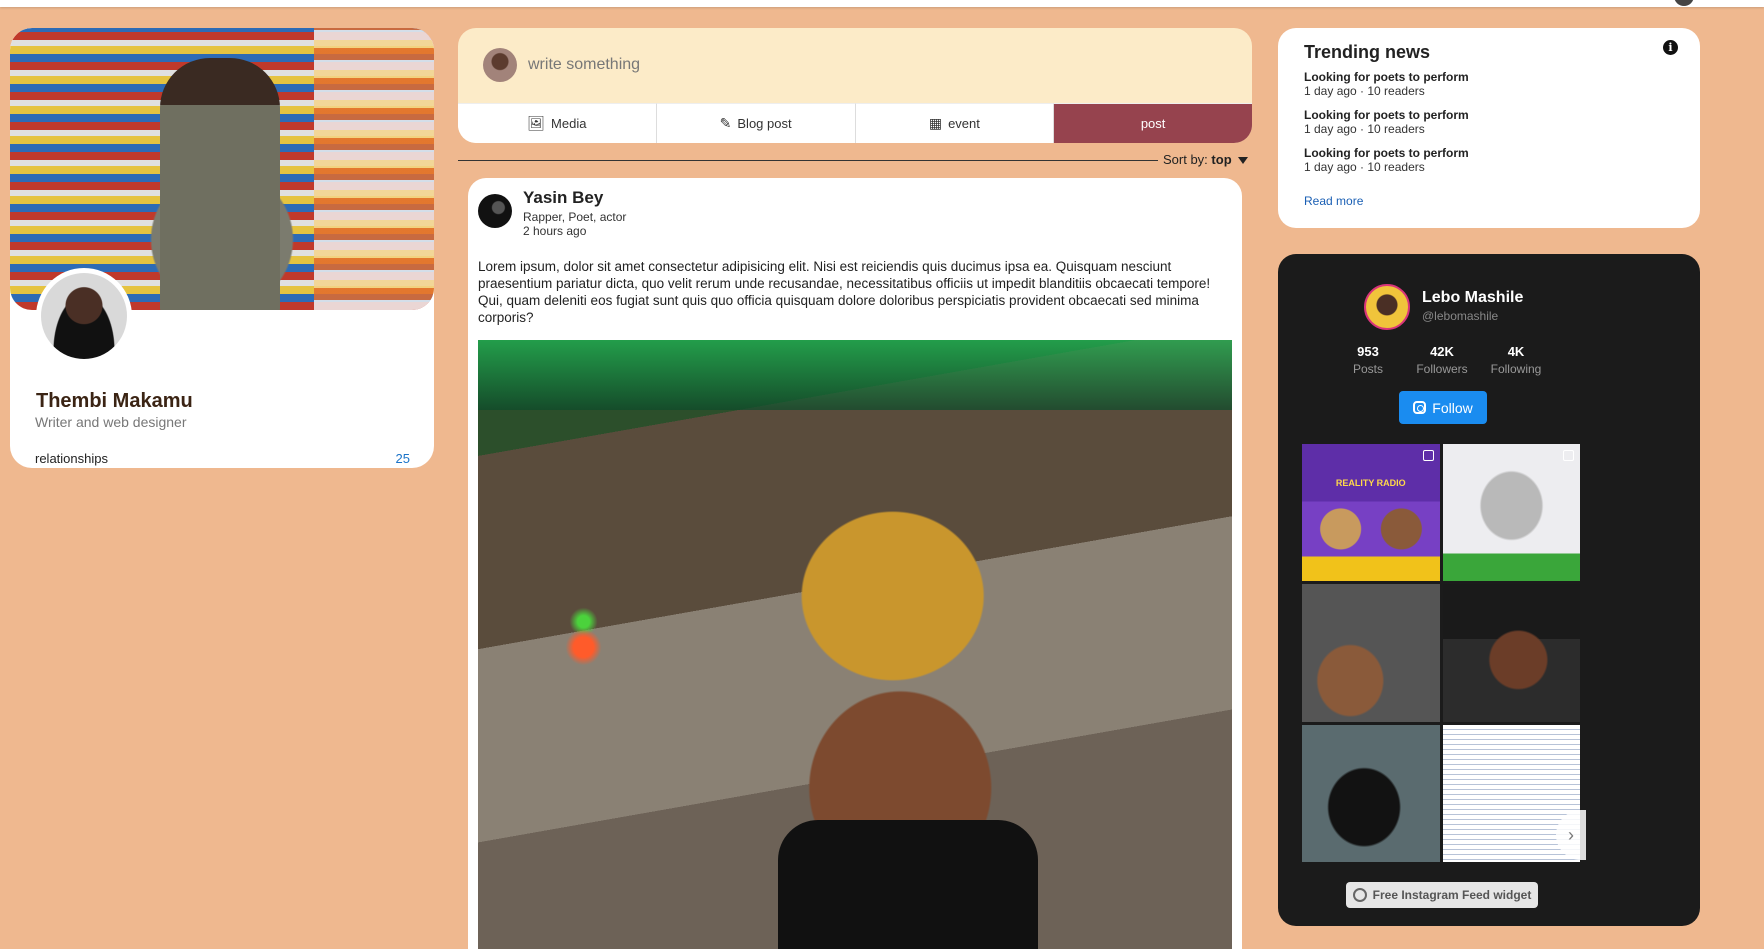 This screenshot has width=1764, height=949. What do you see at coordinates (536, 123) in the screenshot?
I see `image-icon: 🖼` at bounding box center [536, 123].